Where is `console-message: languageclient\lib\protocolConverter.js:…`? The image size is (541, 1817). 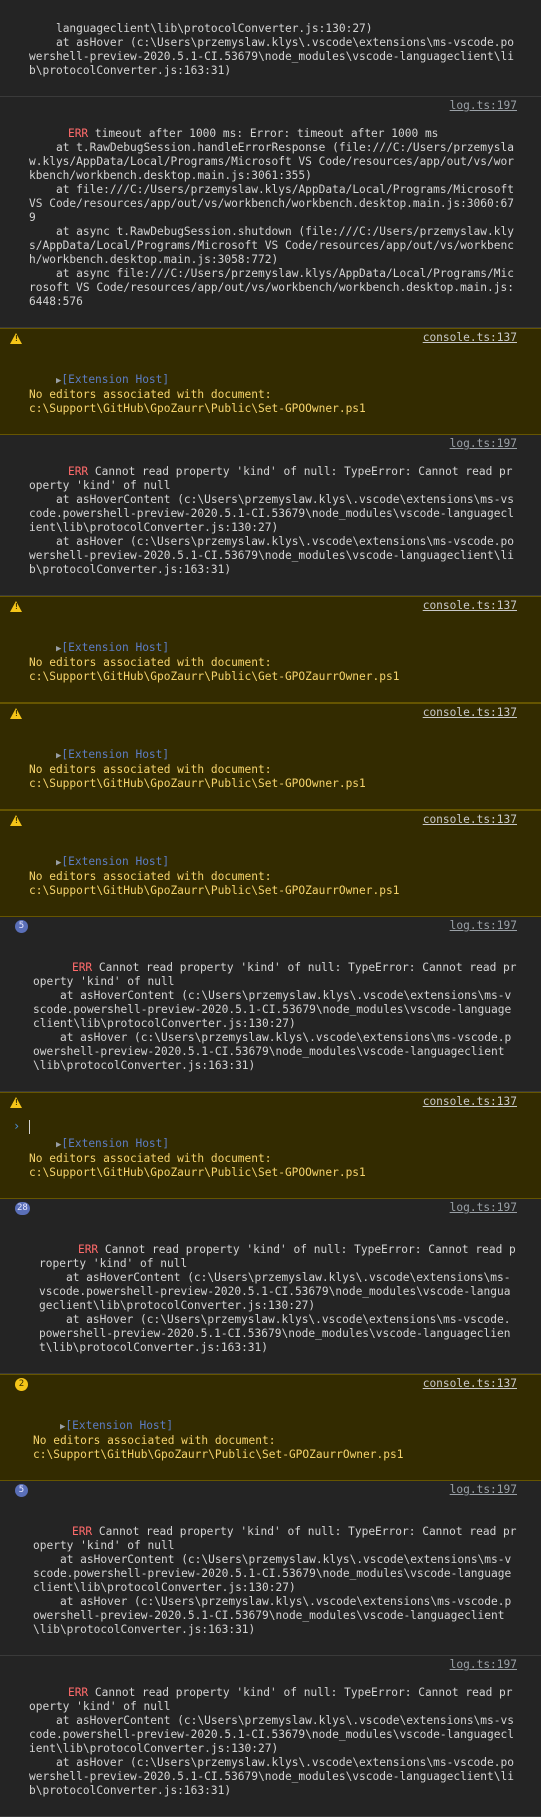
console-message: languageclient\lib\protocolConverter.js:… is located at coordinates (270, 48).